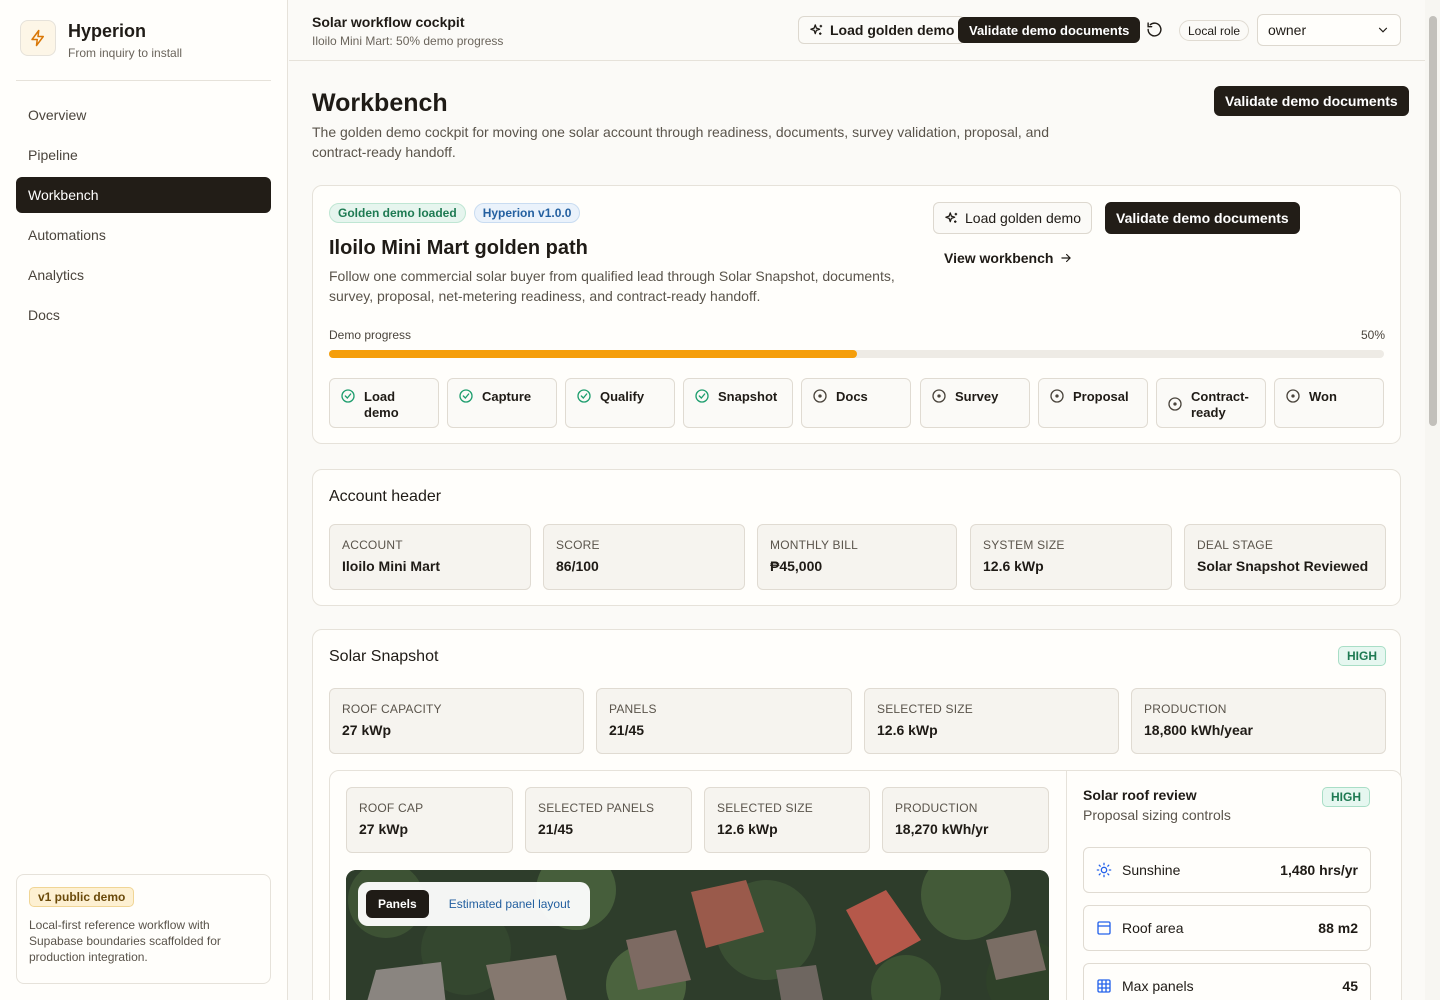 This screenshot has width=1440, height=1000. Describe the element at coordinates (527, 213) in the screenshot. I see `version-badge: Hyperion v1.0.0` at that location.